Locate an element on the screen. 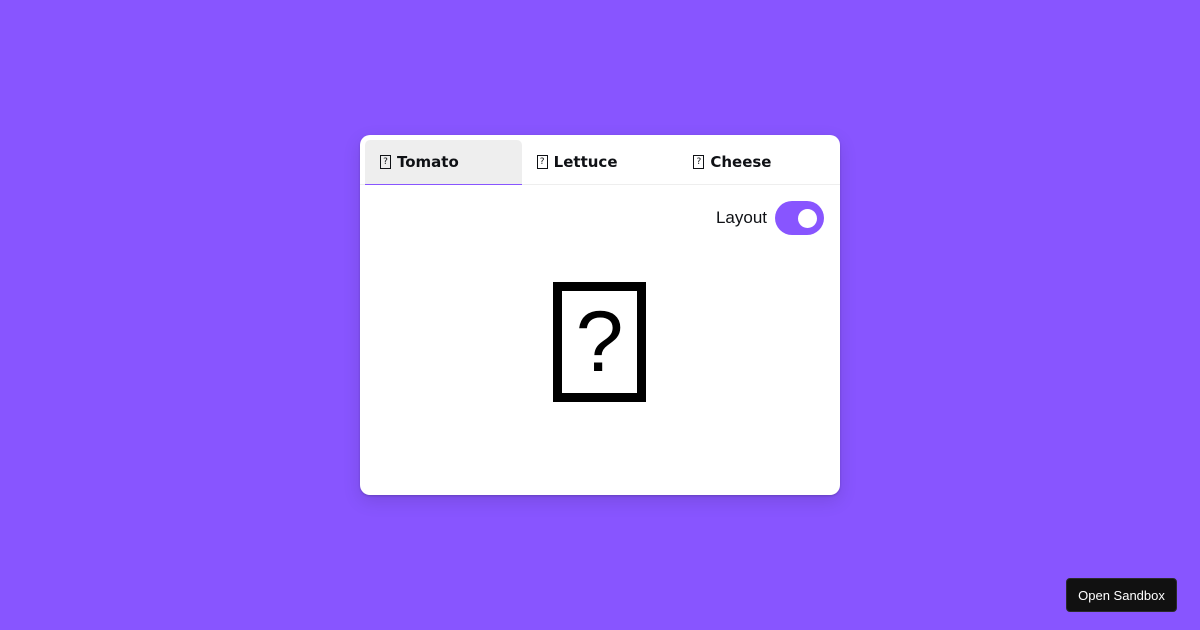 This screenshot has width=1200, height=630. tab-lettuce: ? Lettuce is located at coordinates (600, 162).